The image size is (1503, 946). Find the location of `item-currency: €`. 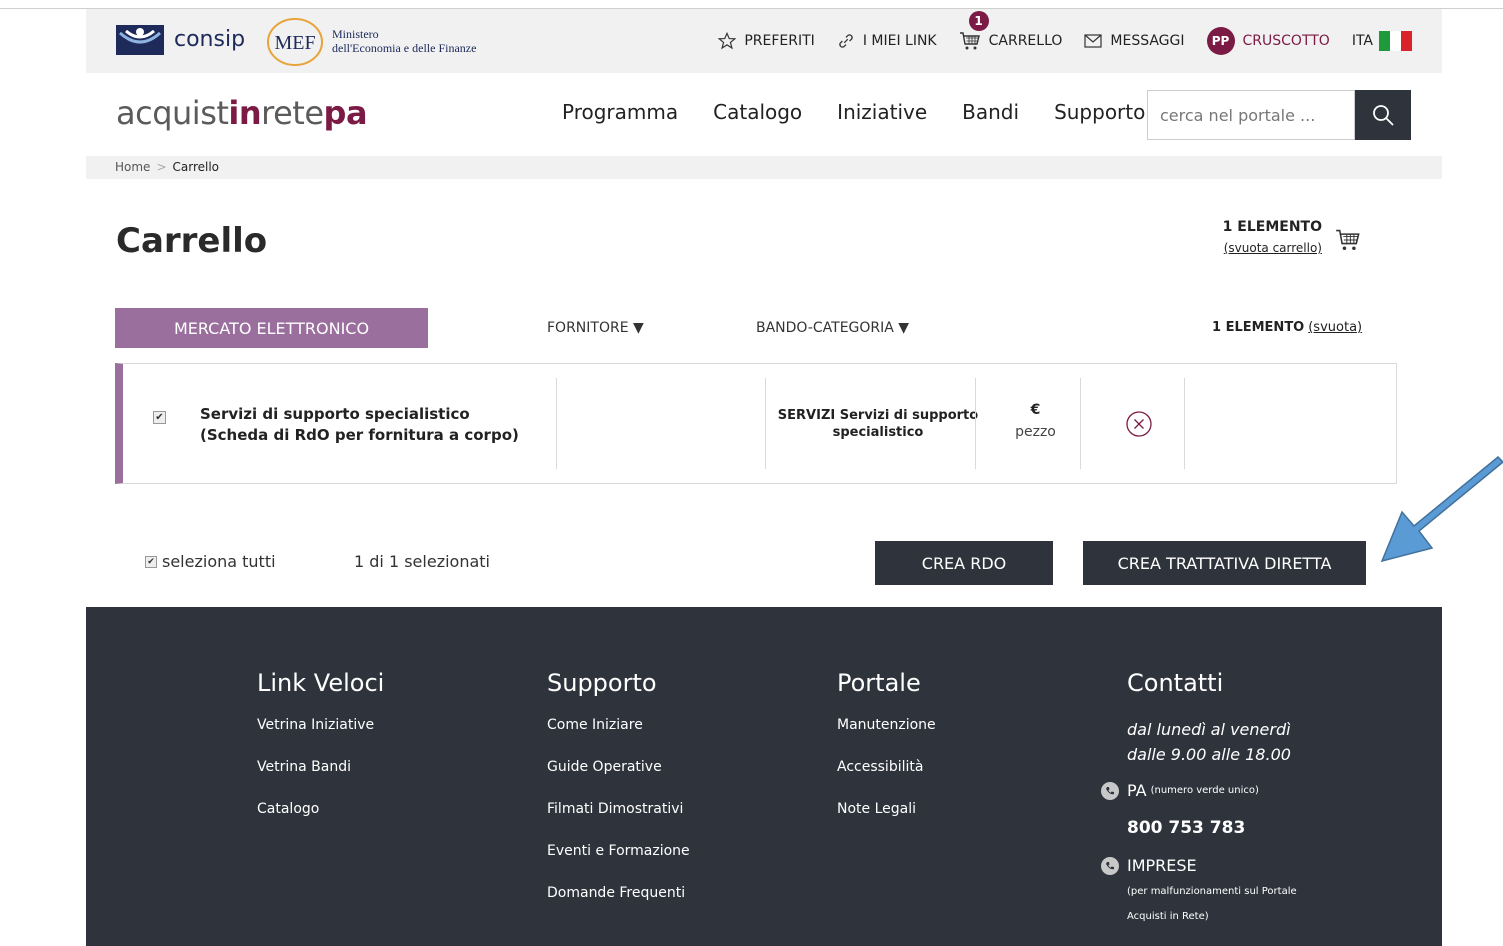

item-currency: € is located at coordinates (1035, 410).